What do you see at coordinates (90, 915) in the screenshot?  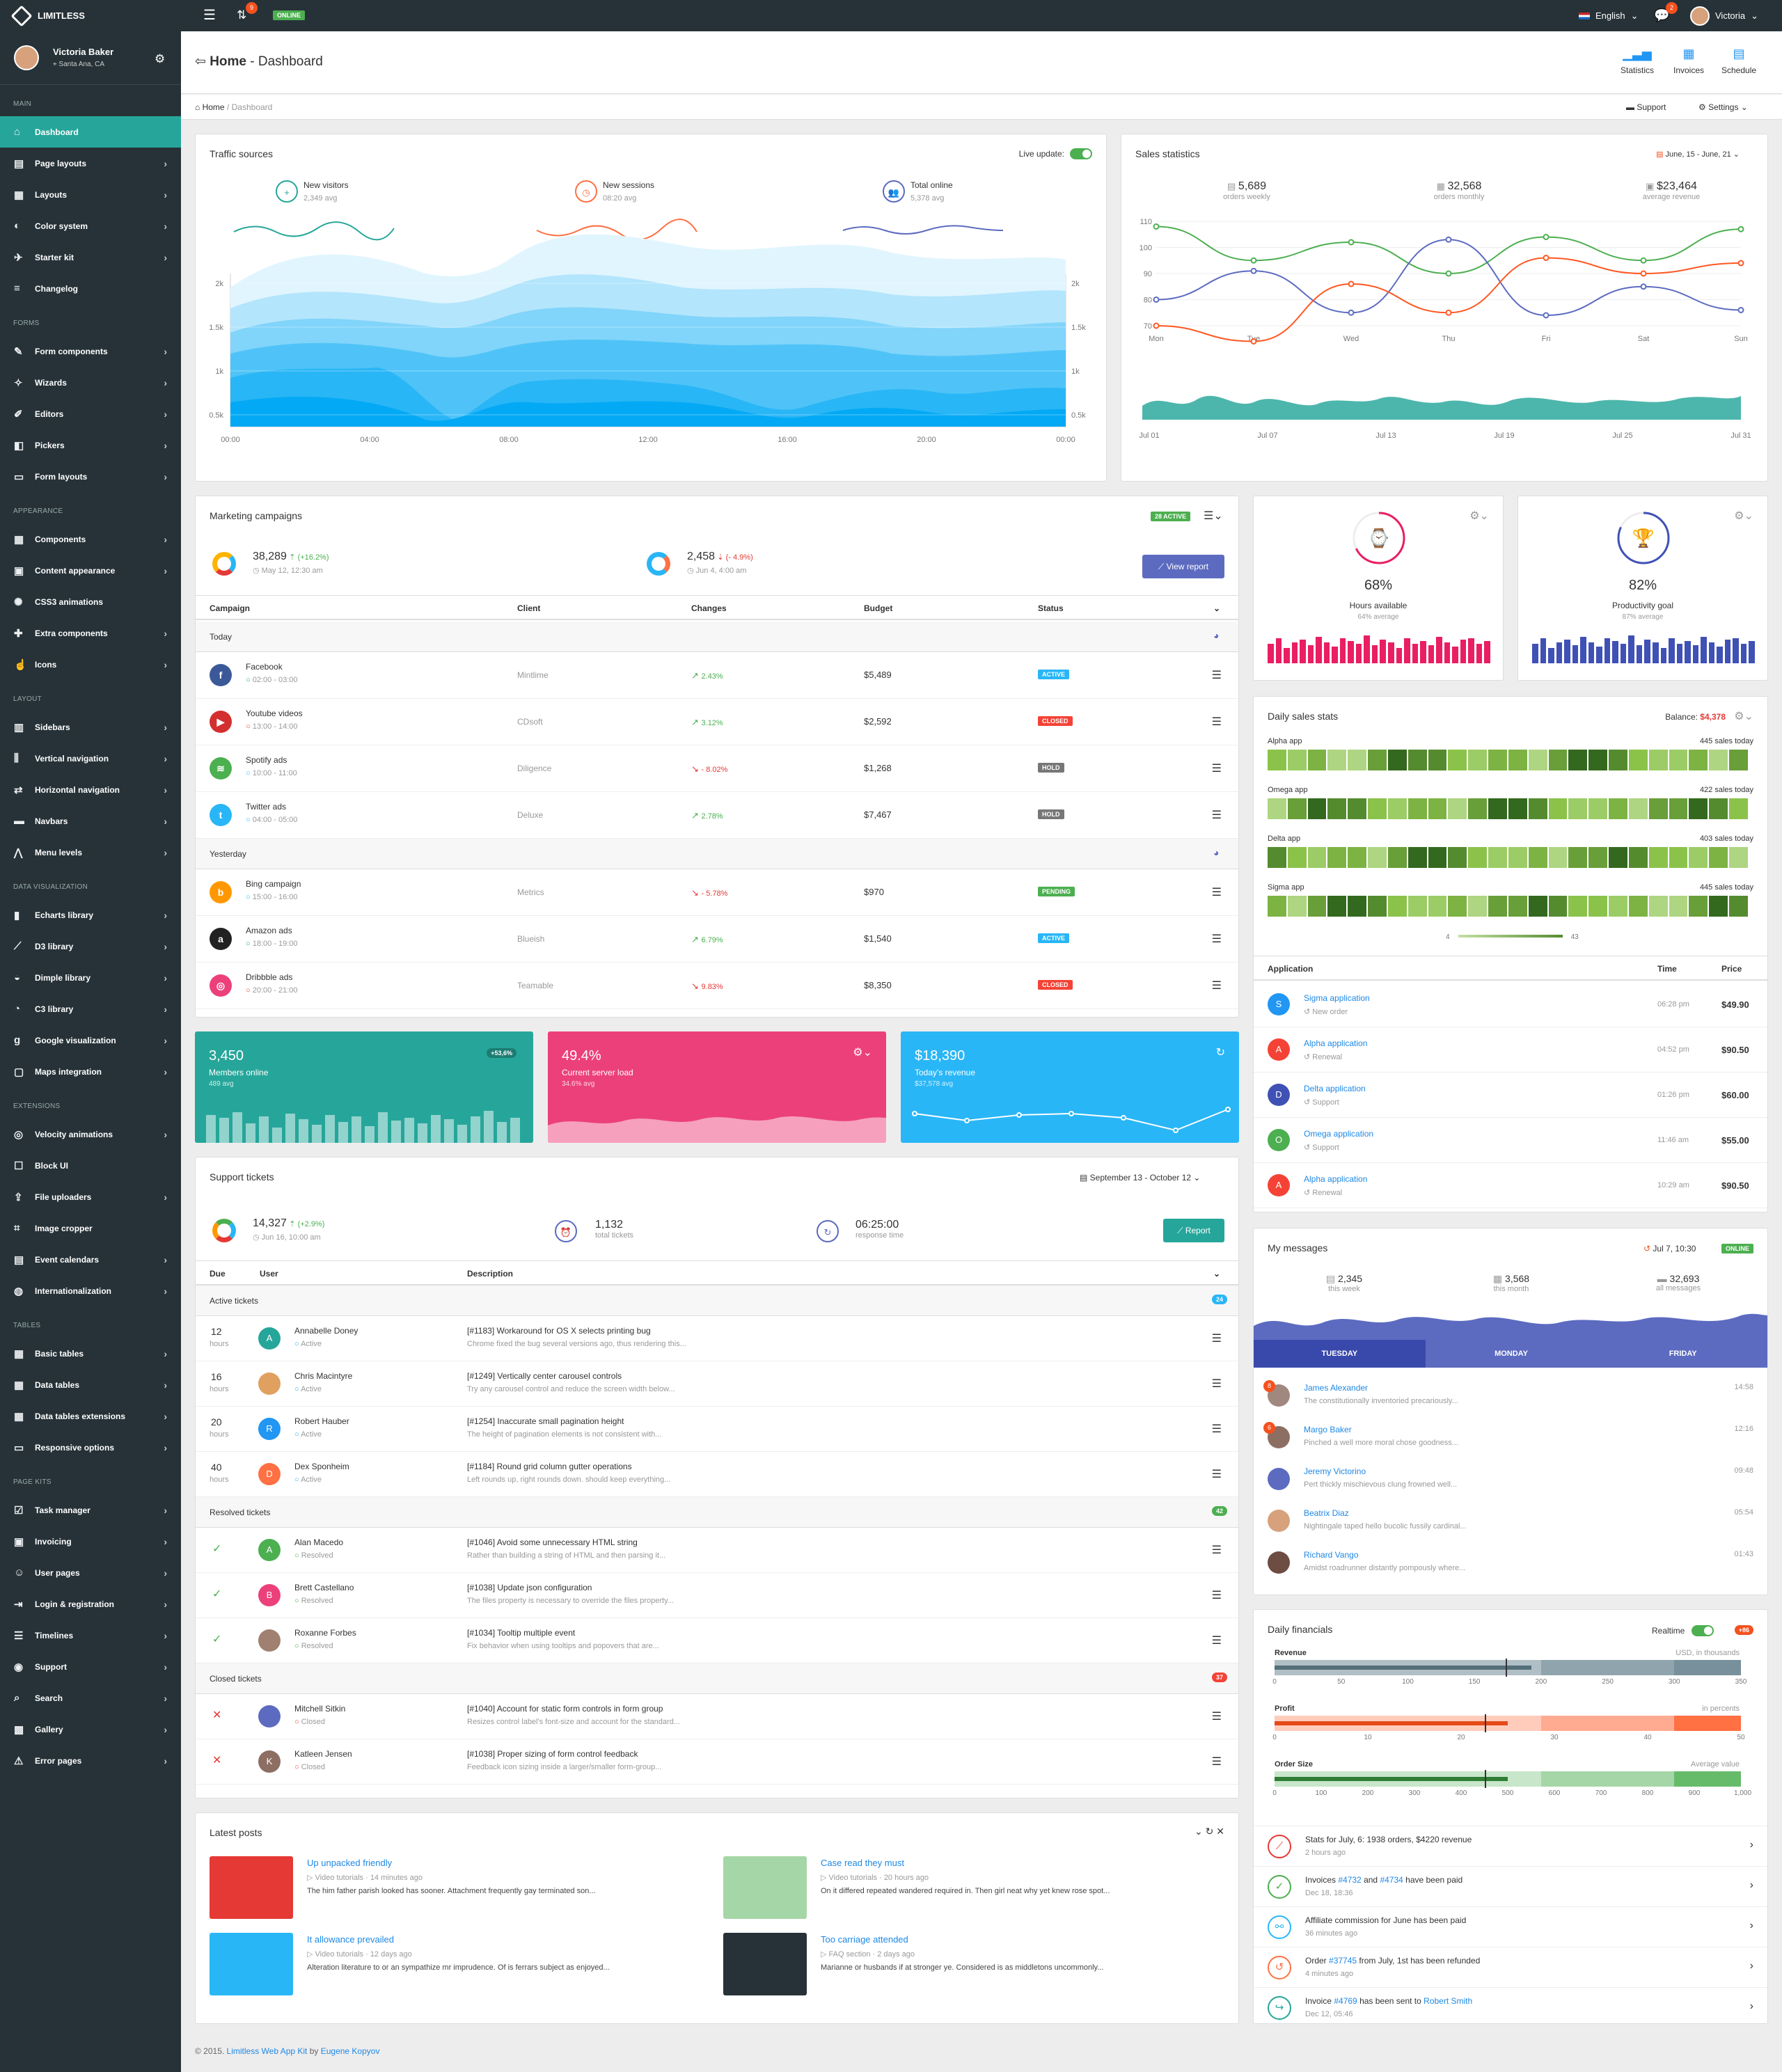 I see `sidebar-item-echarts-library: ▮ Echarts library ›` at bounding box center [90, 915].